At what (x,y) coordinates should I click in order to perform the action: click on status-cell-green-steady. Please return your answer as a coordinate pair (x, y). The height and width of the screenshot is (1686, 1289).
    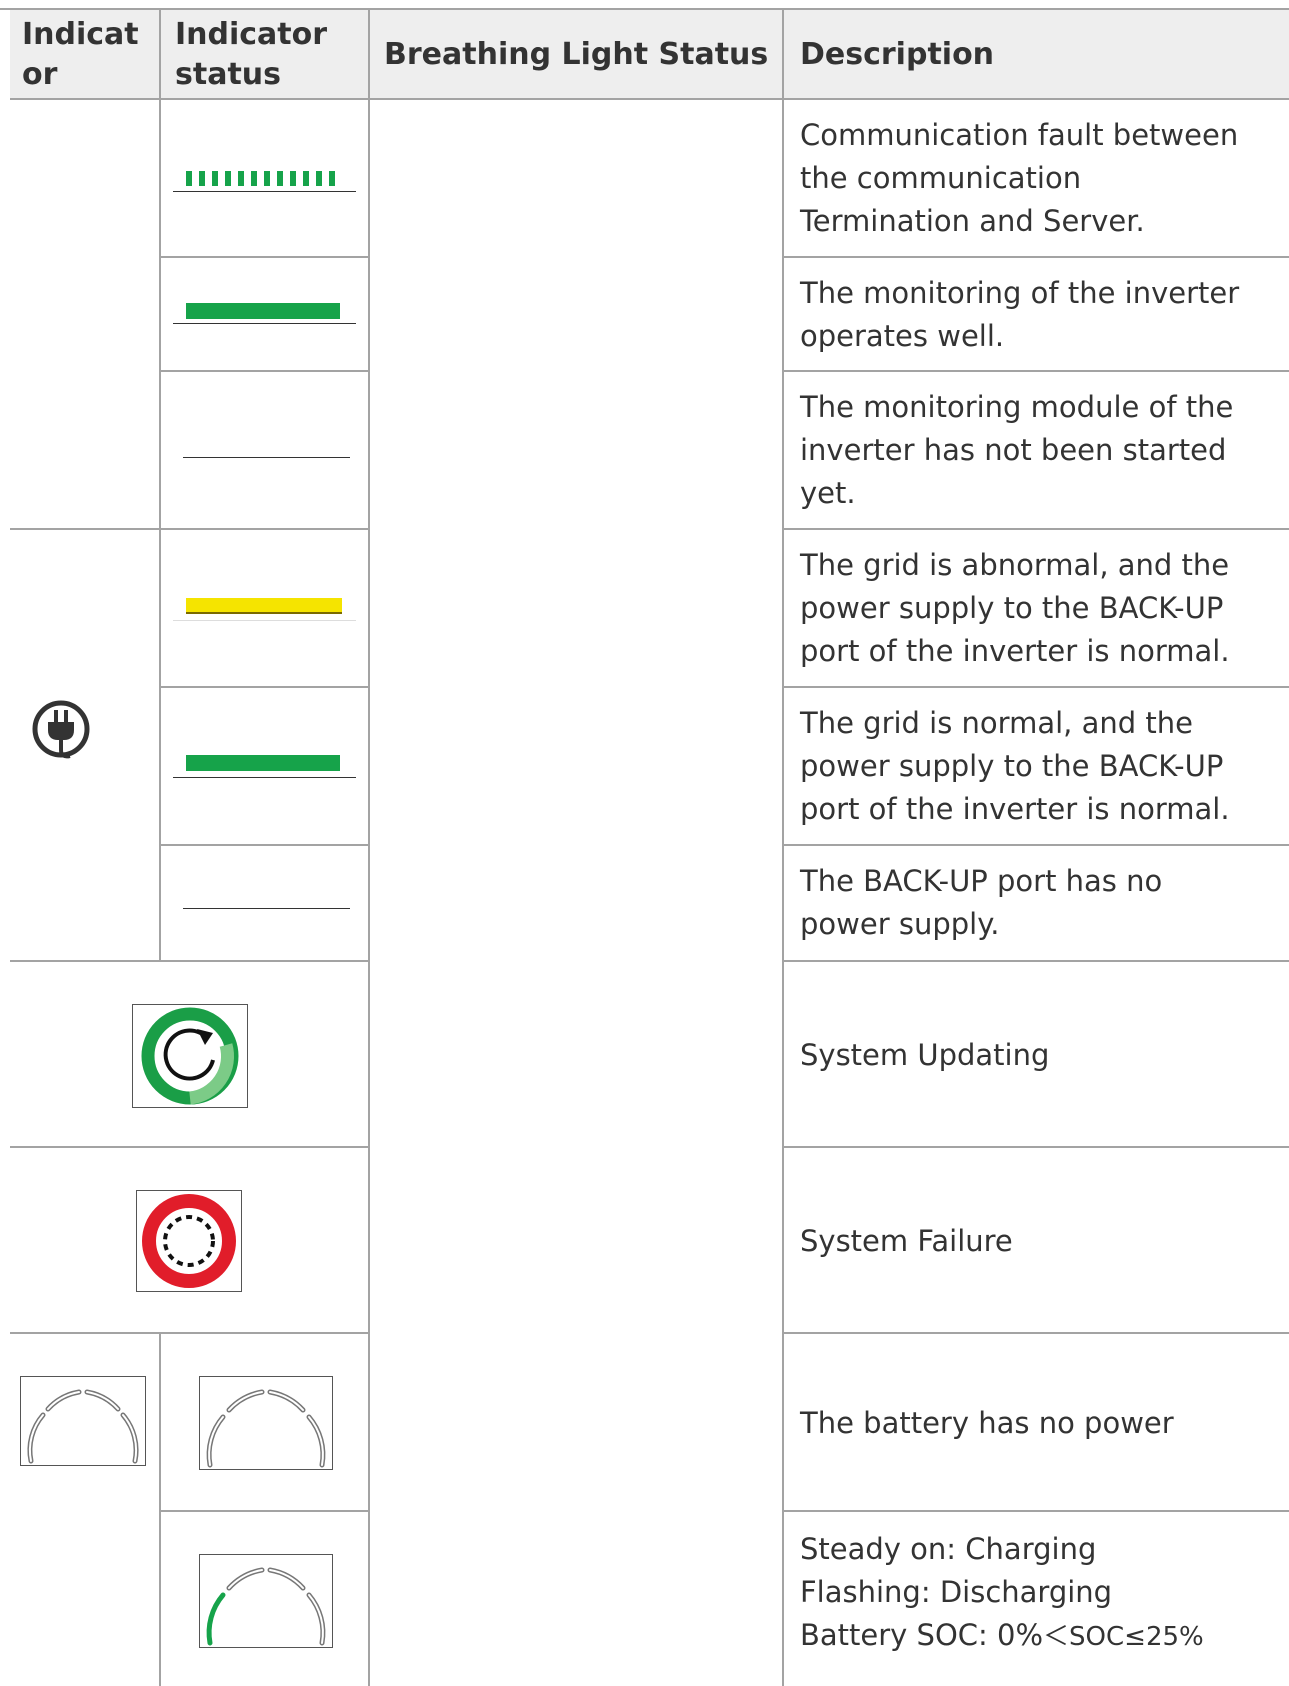
    Looking at the image, I should click on (265, 315).